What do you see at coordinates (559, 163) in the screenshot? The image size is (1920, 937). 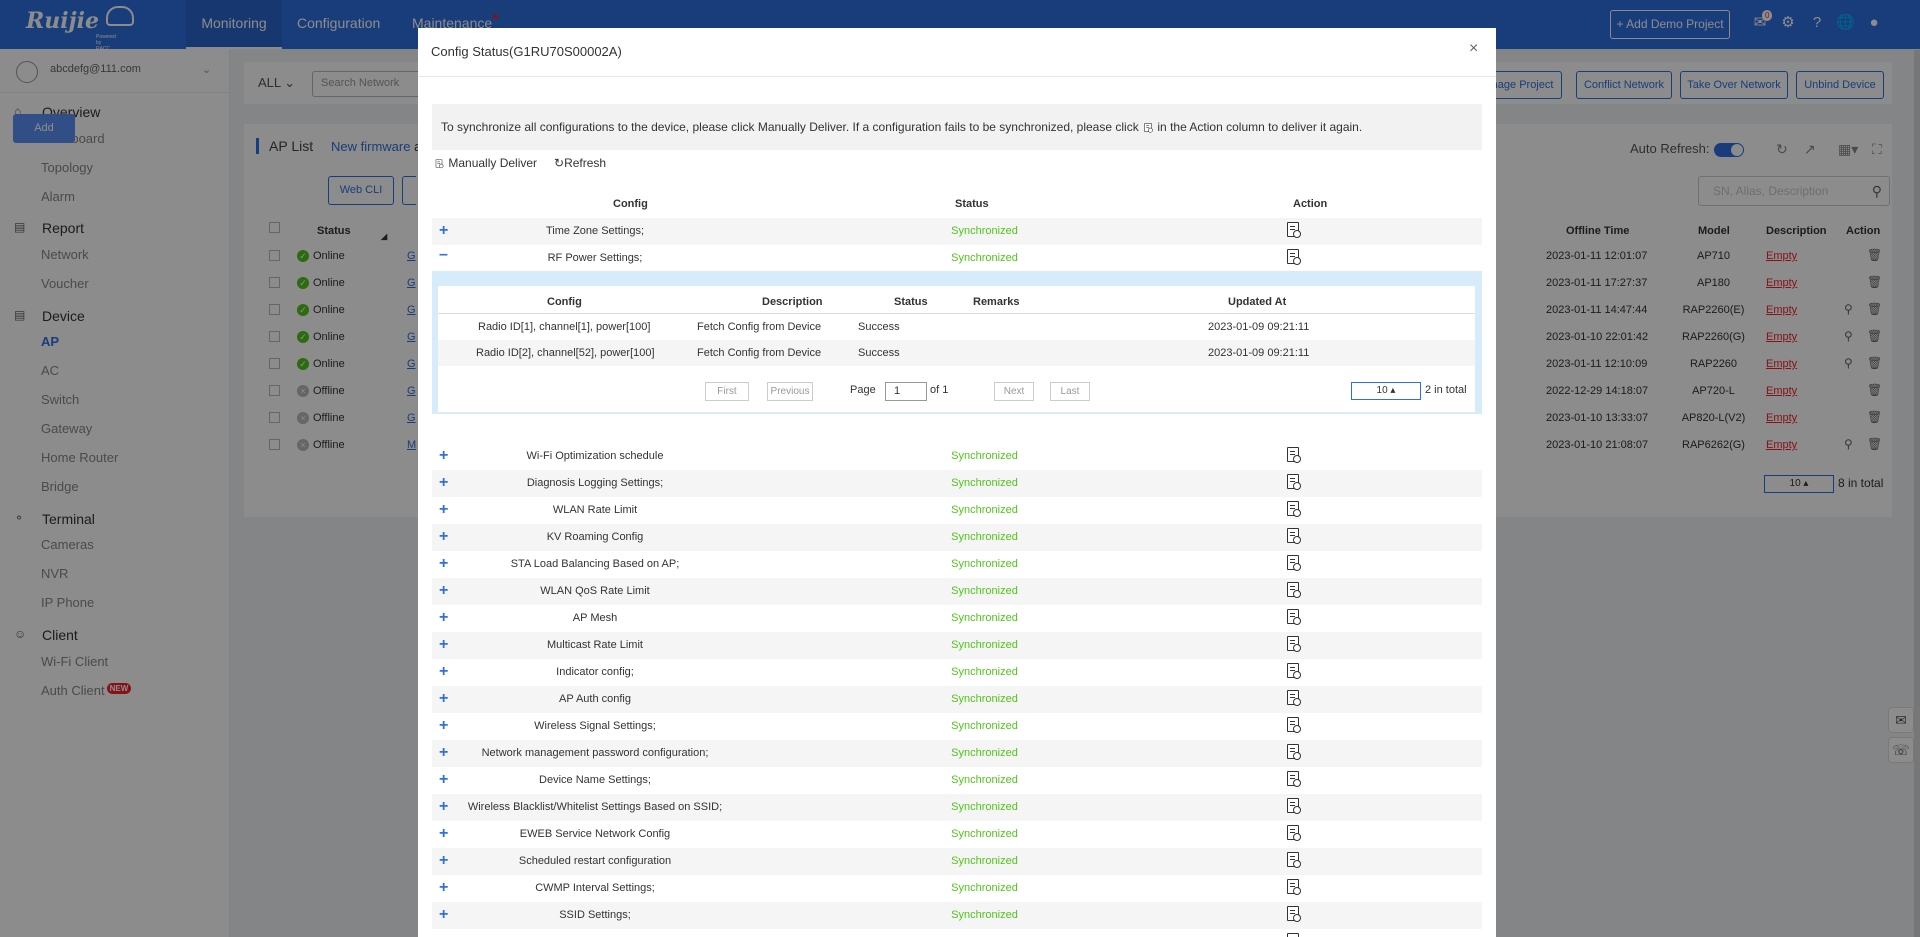 I see `refresh-icon: ↻` at bounding box center [559, 163].